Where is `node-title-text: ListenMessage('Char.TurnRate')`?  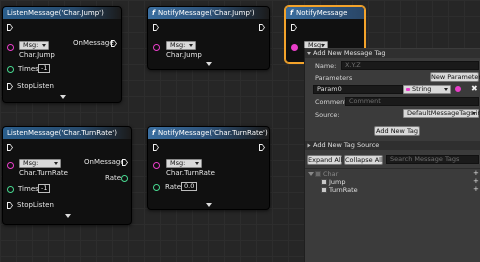 node-title-text: ListenMessage('Char.TurnRate') is located at coordinates (62, 133).